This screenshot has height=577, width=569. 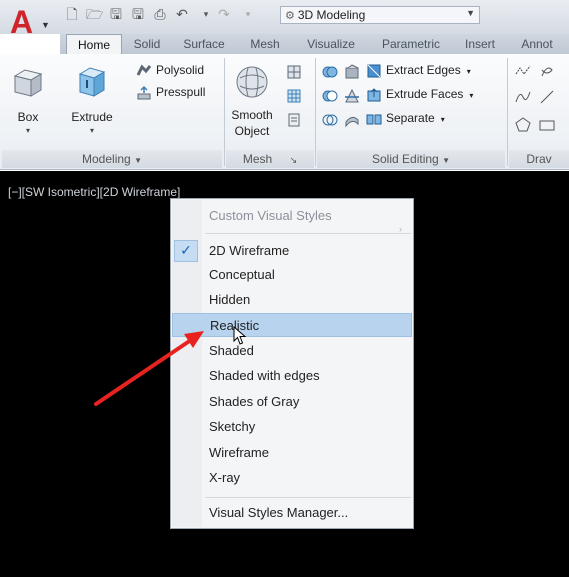 What do you see at coordinates (92, 82) in the screenshot?
I see `extrude-icon` at bounding box center [92, 82].